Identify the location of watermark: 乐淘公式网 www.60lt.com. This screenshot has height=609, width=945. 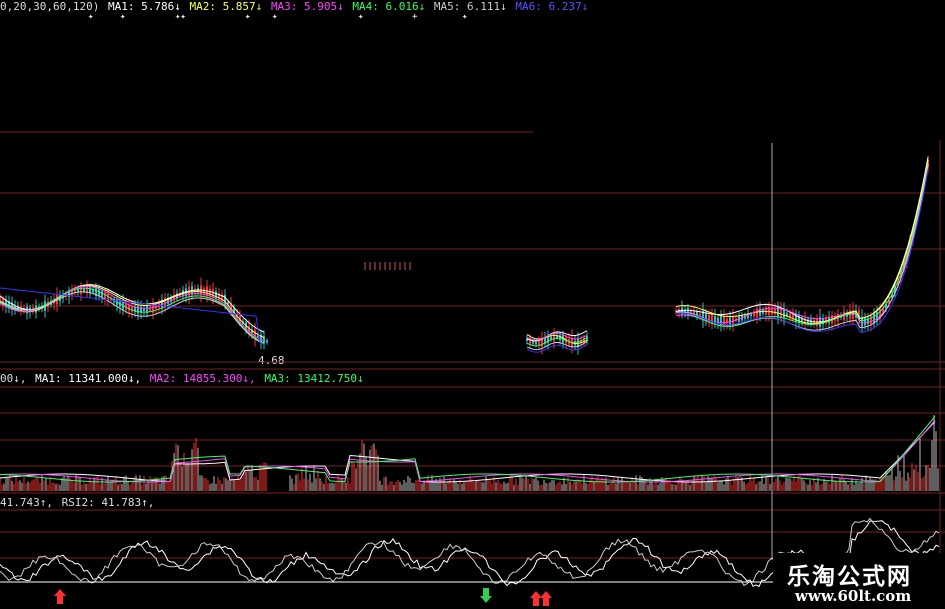
(859, 581).